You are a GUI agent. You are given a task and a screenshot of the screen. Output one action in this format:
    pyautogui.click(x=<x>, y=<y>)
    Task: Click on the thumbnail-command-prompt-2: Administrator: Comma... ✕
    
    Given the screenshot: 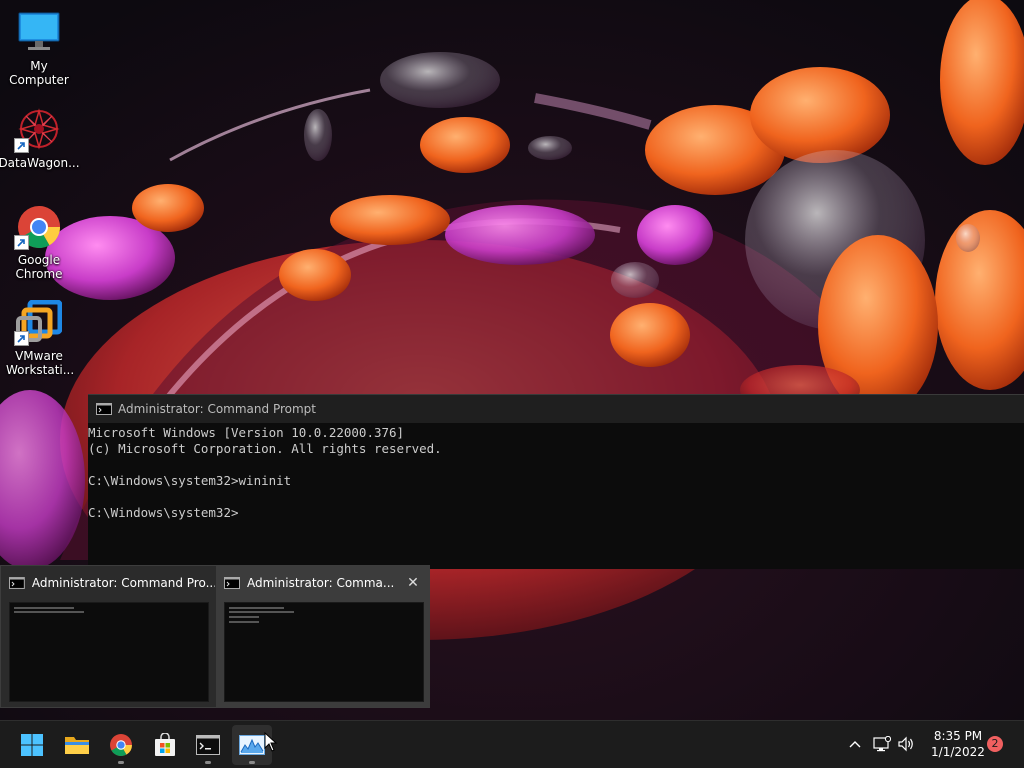 What is the action you would take?
    pyautogui.click(x=323, y=636)
    